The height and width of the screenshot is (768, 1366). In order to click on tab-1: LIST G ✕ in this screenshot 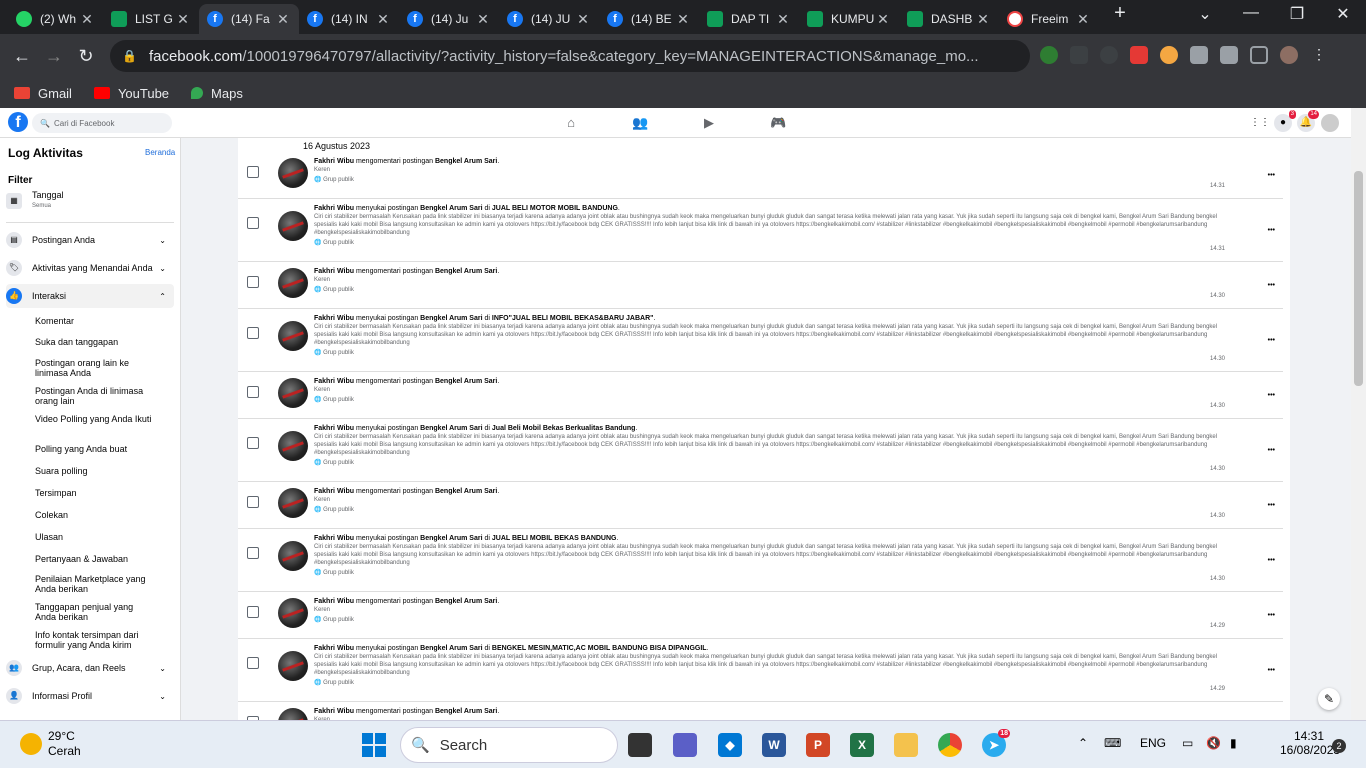, I will do `click(151, 19)`.